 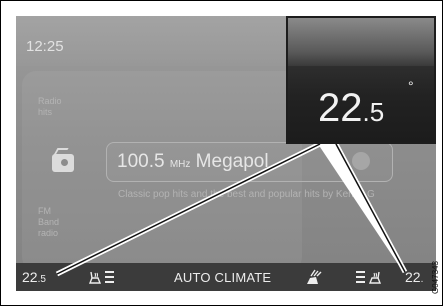 I want to click on figure-code: G047343, so click(x=436, y=276).